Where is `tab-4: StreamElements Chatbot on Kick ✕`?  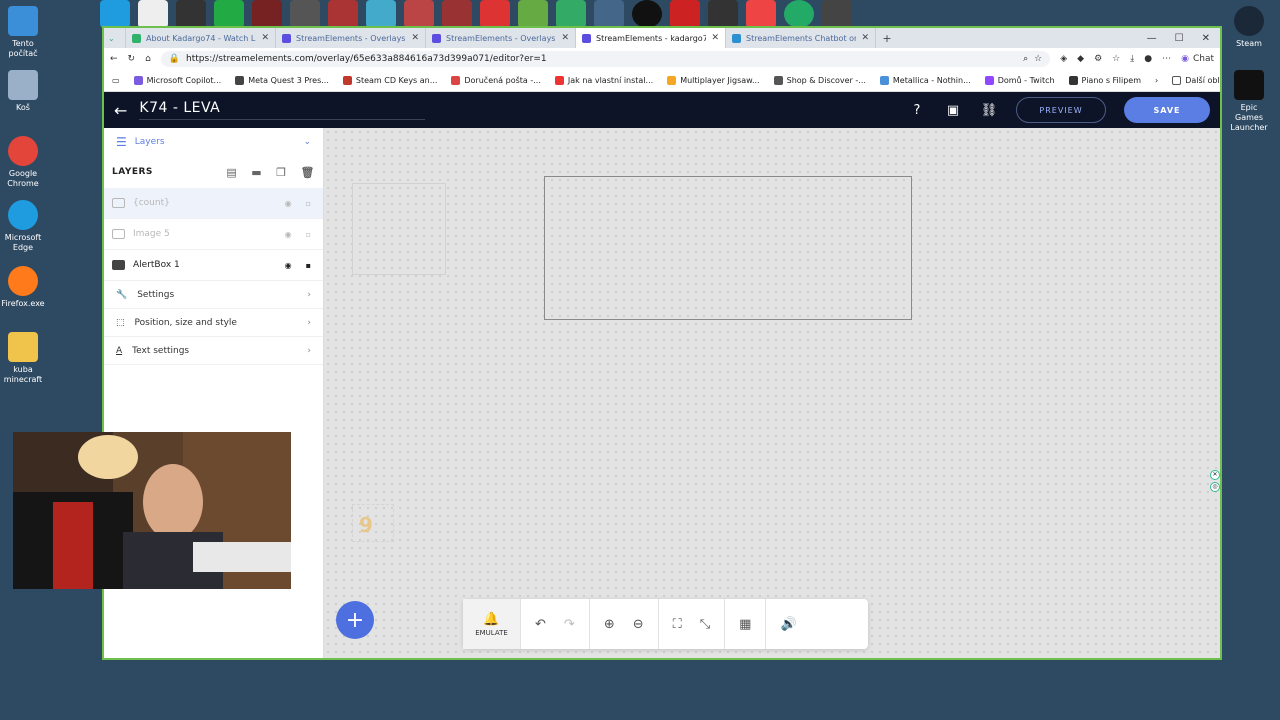
tab-4: StreamElements Chatbot on Kick ✕ is located at coordinates (801, 38).